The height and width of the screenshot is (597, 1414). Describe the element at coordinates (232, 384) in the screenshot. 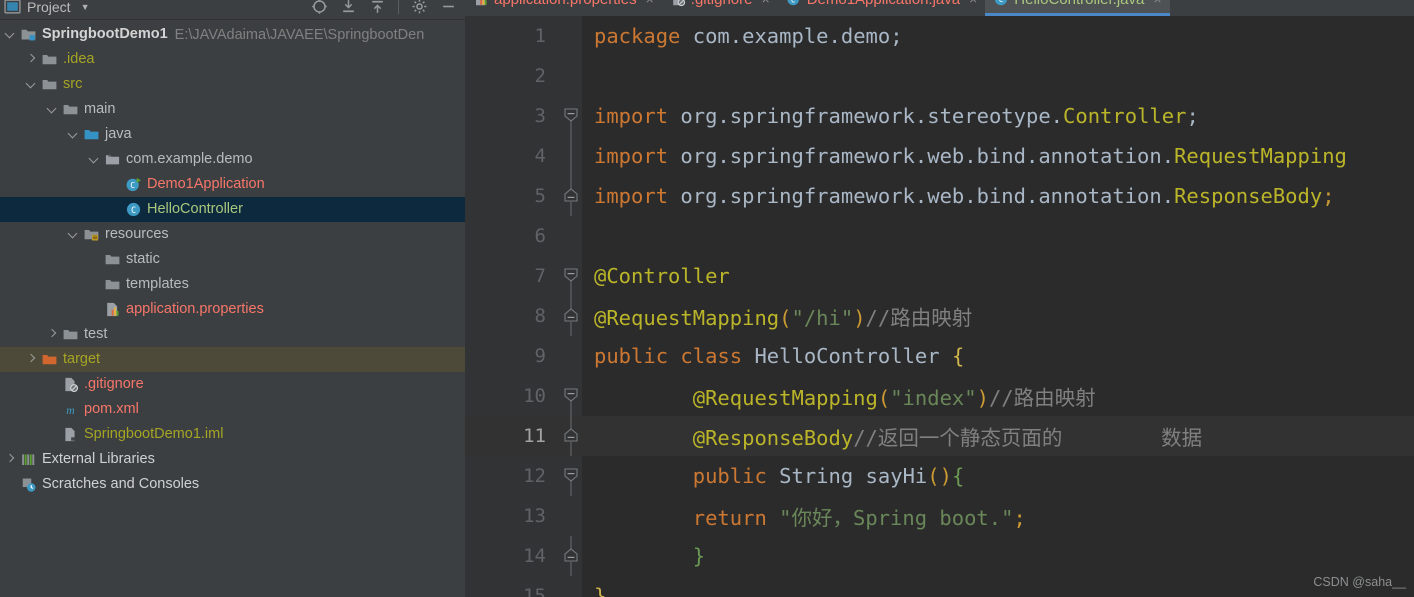

I see `tree-row-gitignore: .gitignore` at that location.